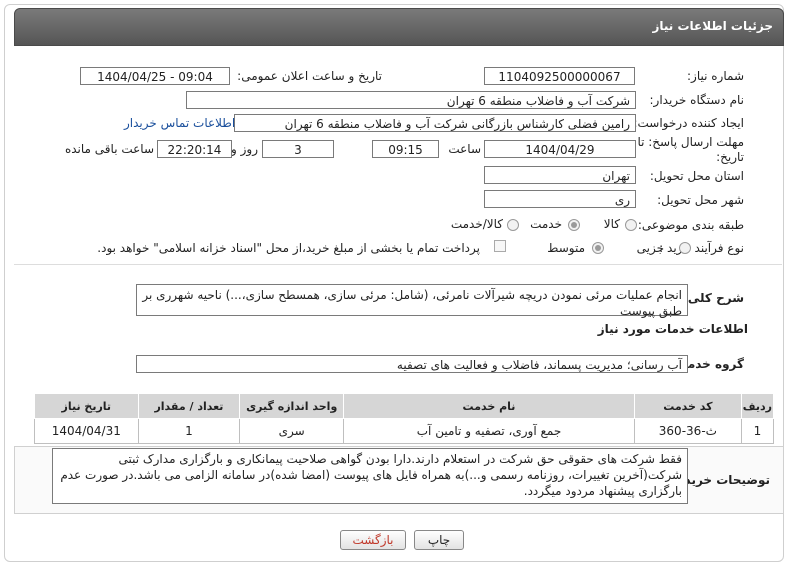 The width and height of the screenshot is (788, 566). Describe the element at coordinates (189, 406) in the screenshot. I see `column-header-quantity: تعداد / مقدار` at that location.